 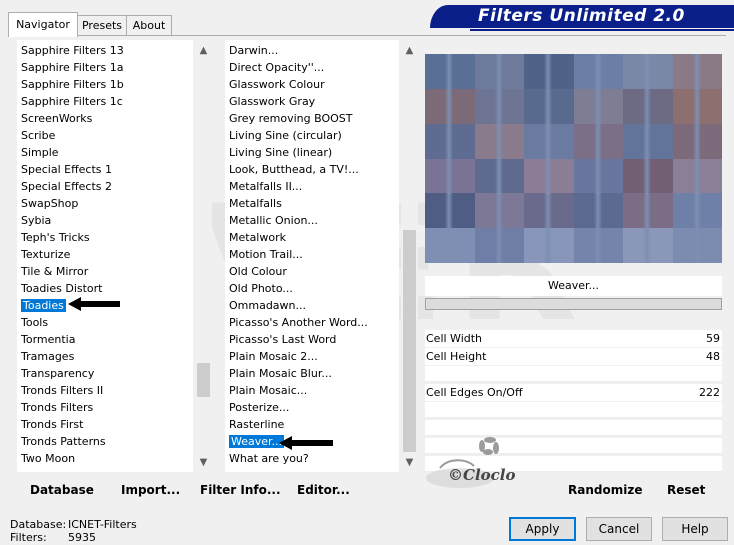 I want to click on filters-count-value: 5935, so click(x=82, y=537).